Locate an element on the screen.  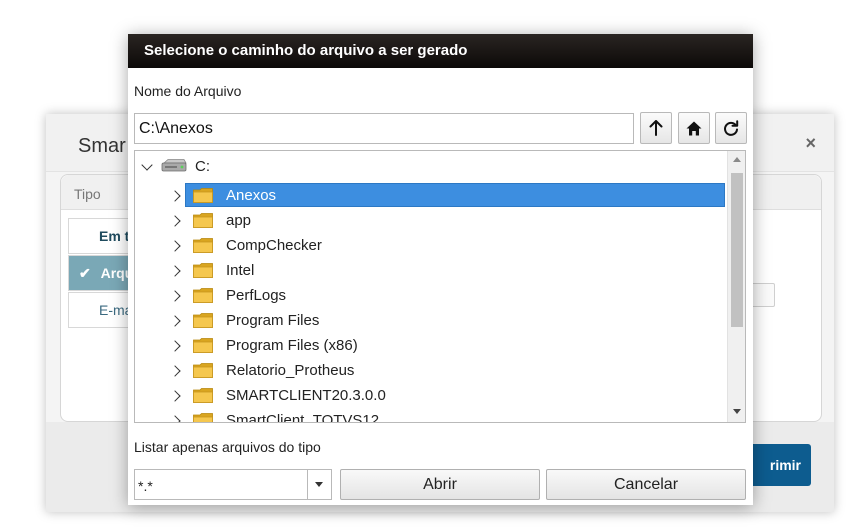
folder-name: PerfLogs is located at coordinates (256, 295).